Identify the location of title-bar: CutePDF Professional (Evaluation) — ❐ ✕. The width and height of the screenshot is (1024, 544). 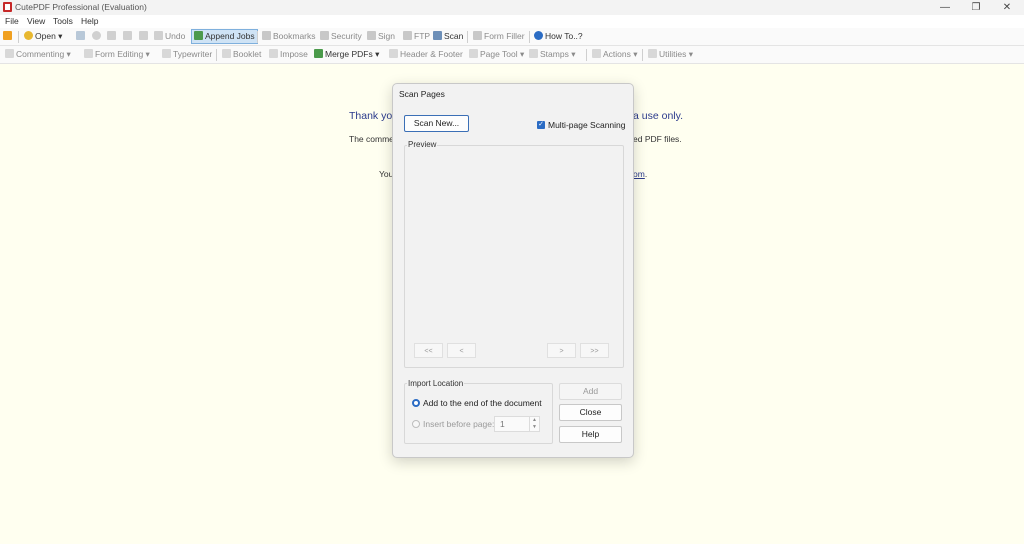
(512, 7).